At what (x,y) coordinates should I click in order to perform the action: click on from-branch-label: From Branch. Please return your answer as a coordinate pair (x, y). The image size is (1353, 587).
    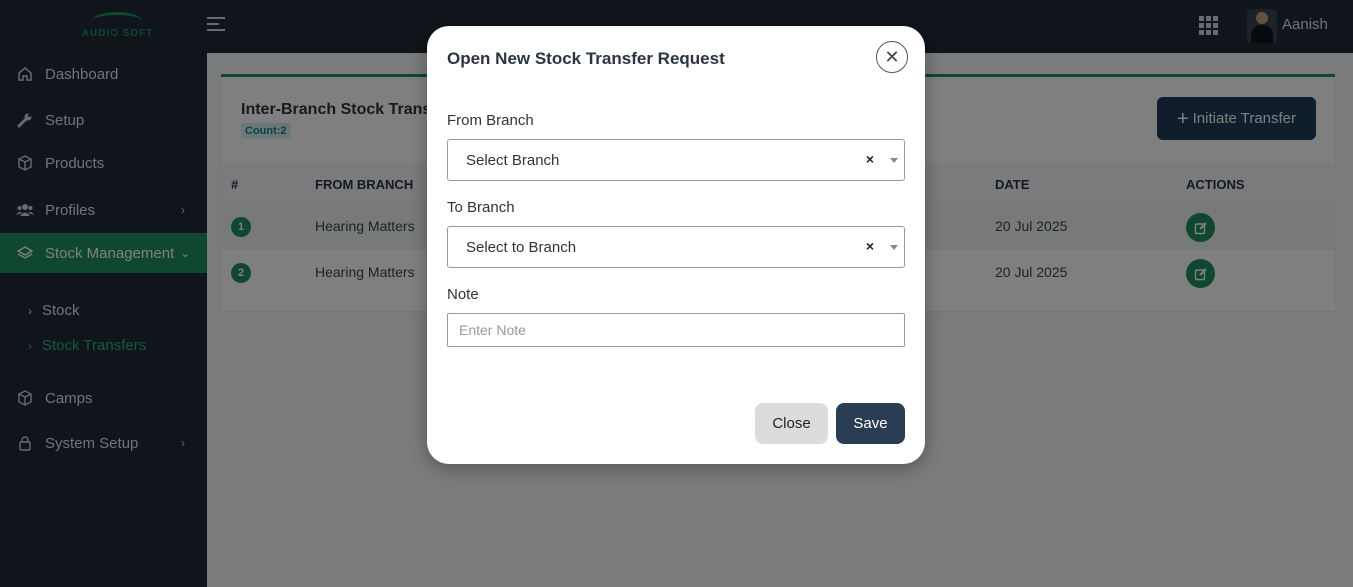
    Looking at the image, I should click on (490, 120).